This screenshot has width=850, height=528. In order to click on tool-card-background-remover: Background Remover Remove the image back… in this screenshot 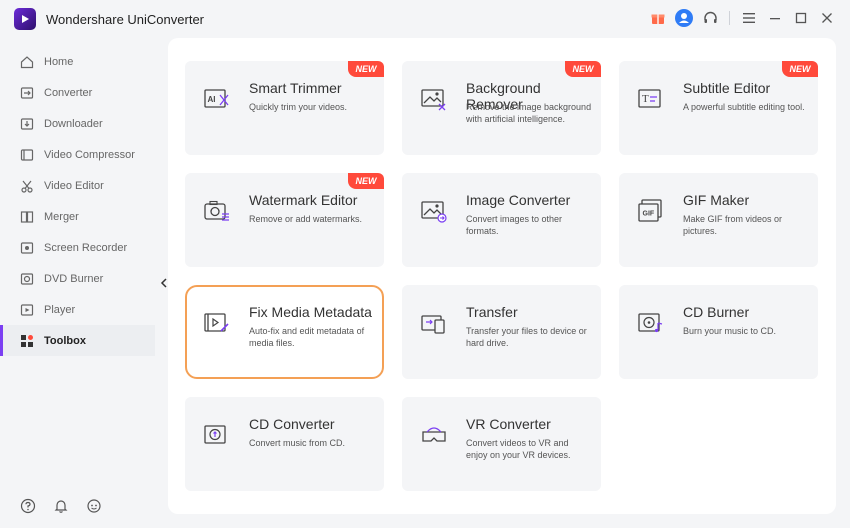, I will do `click(501, 108)`.